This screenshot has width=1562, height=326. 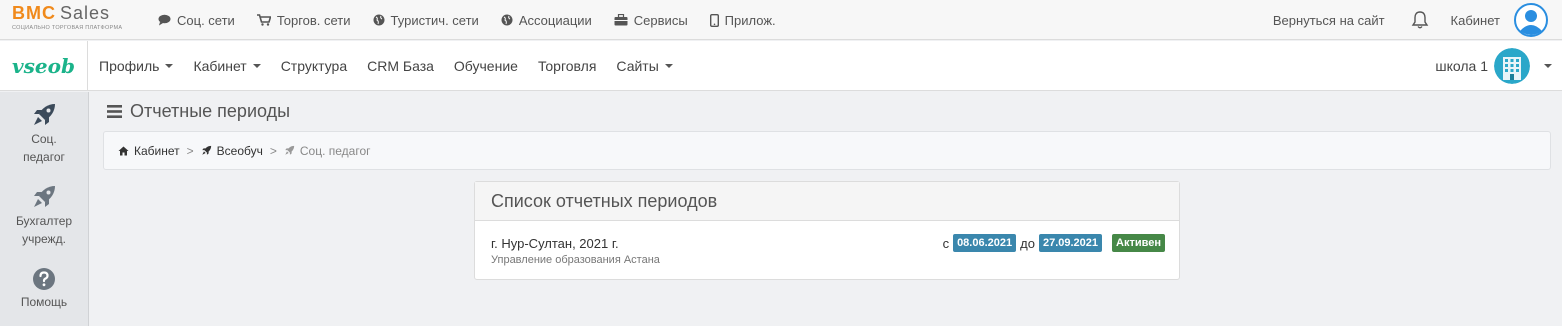 I want to click on back-to-site-link: Вернуться на сайт, so click(x=1329, y=20).